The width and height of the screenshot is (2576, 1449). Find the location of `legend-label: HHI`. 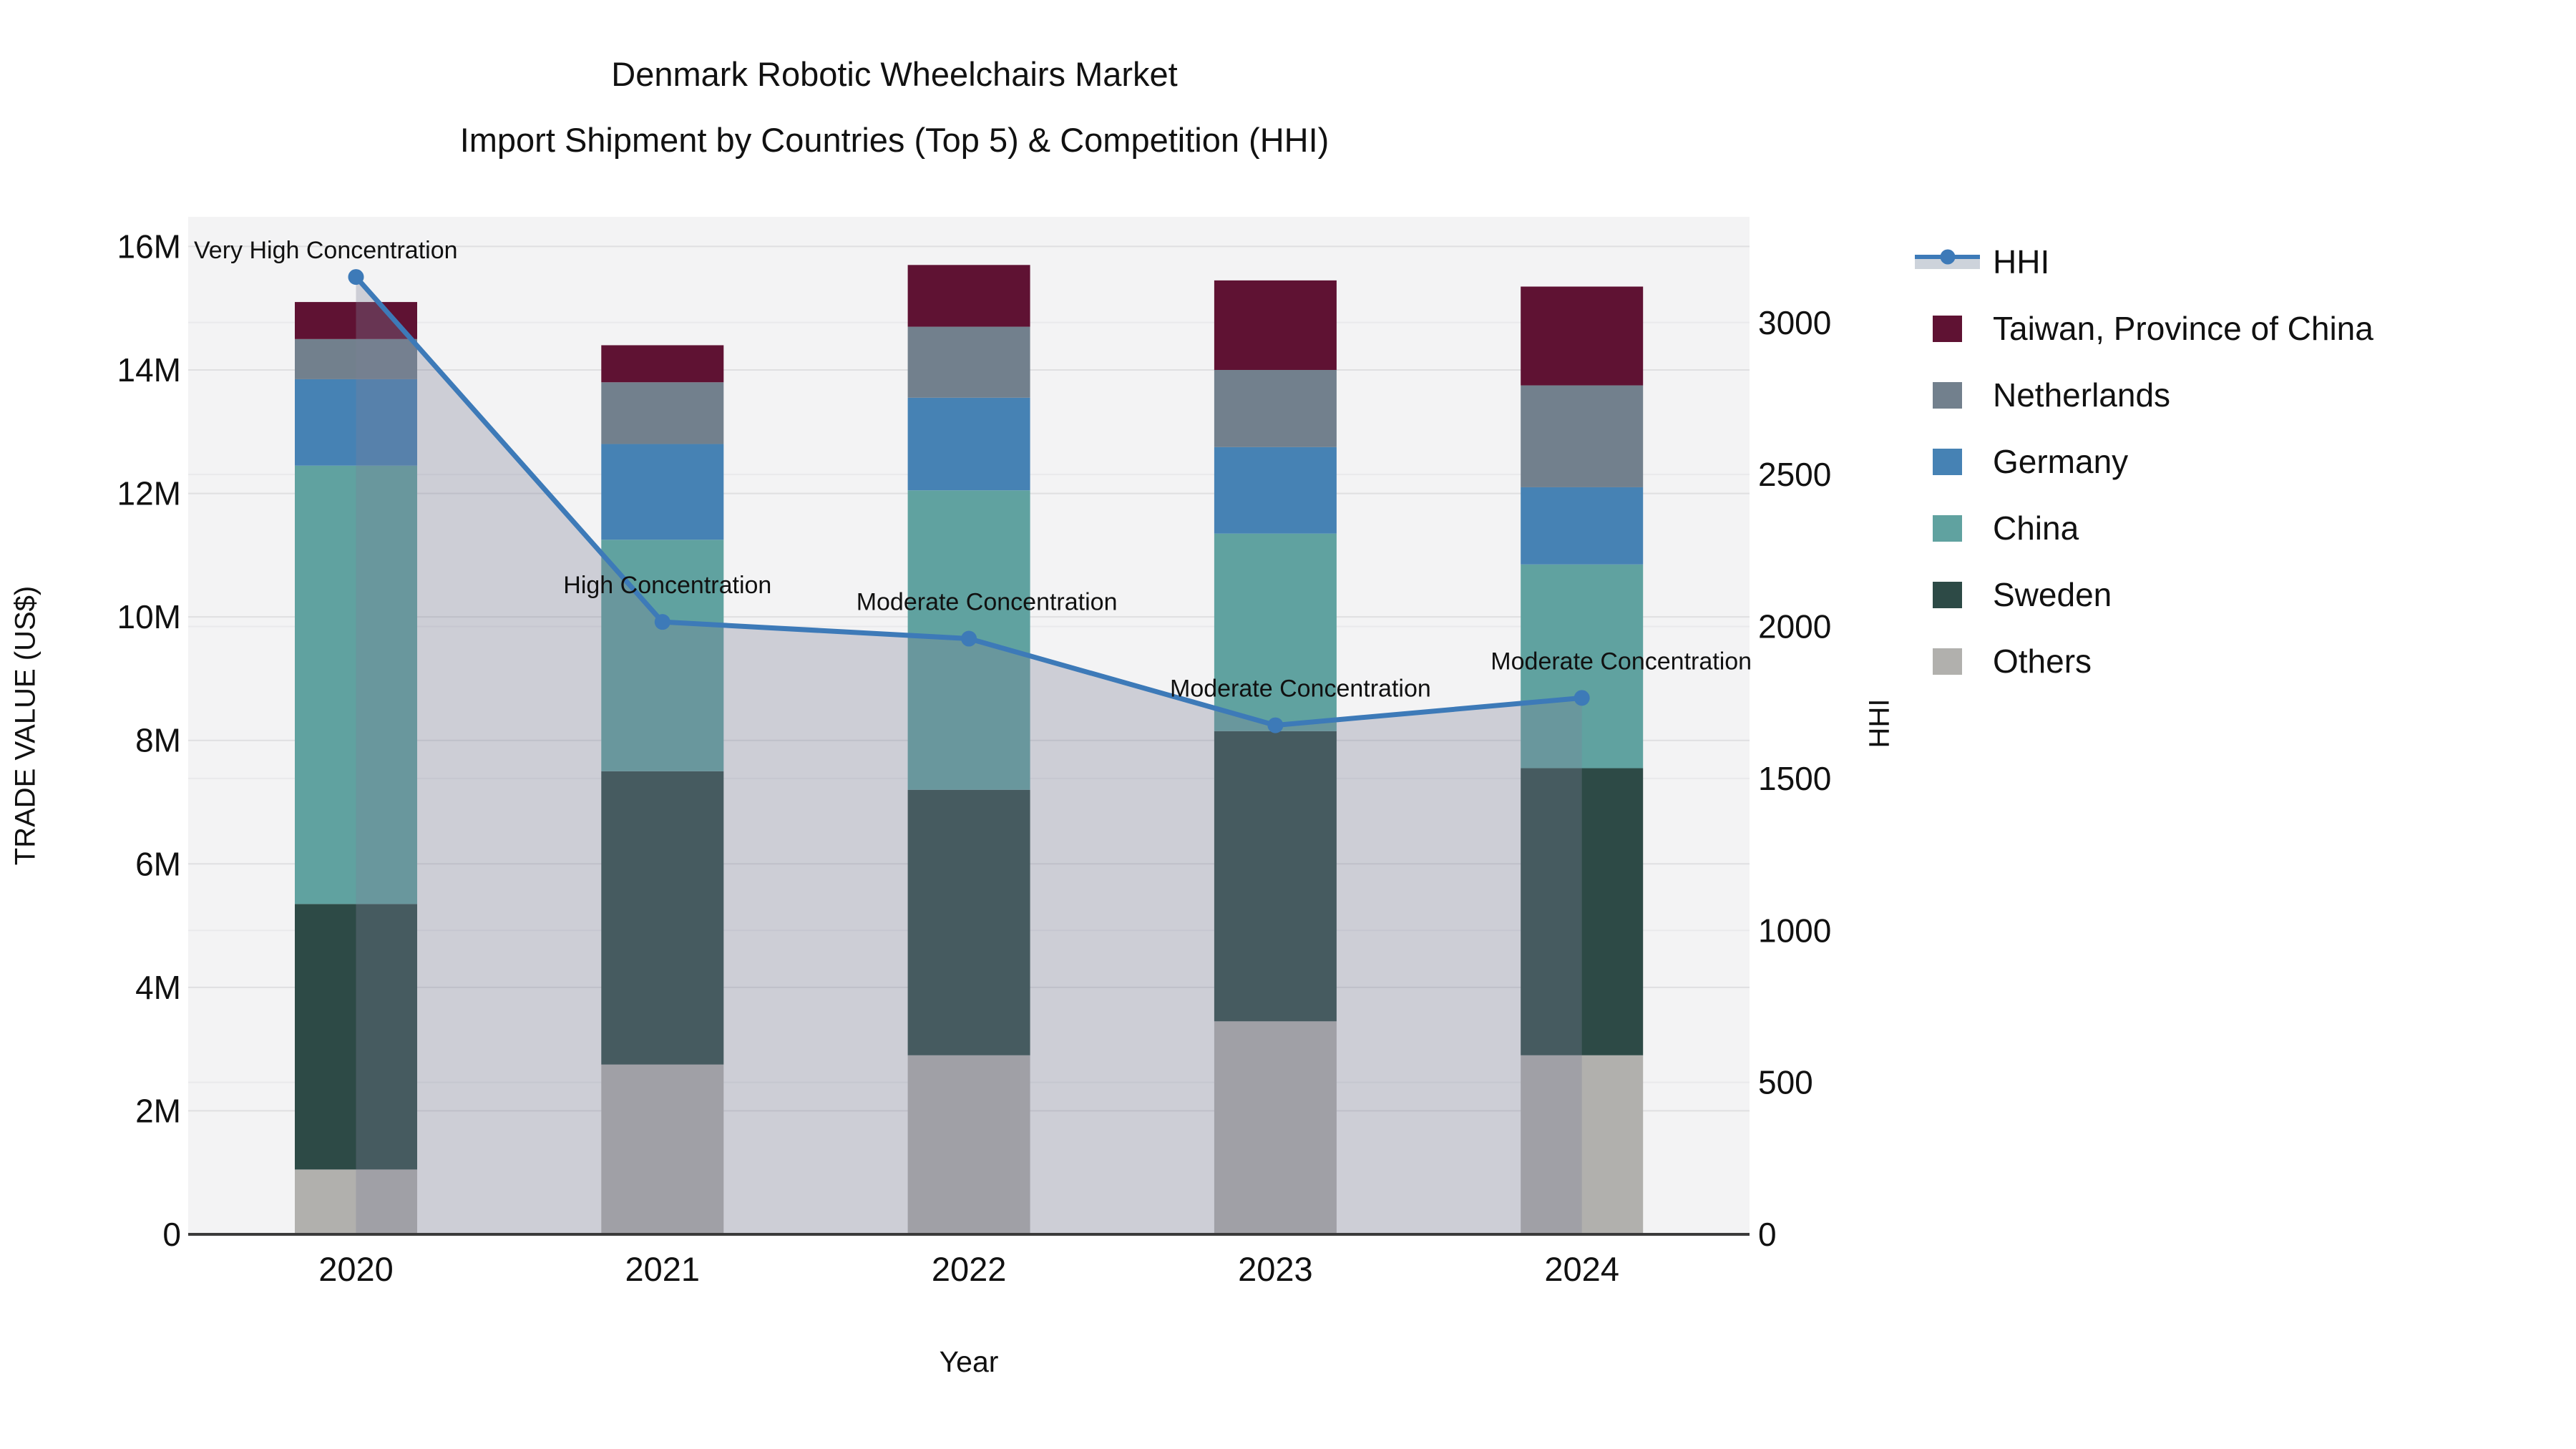

legend-label: HHI is located at coordinates (2021, 261).